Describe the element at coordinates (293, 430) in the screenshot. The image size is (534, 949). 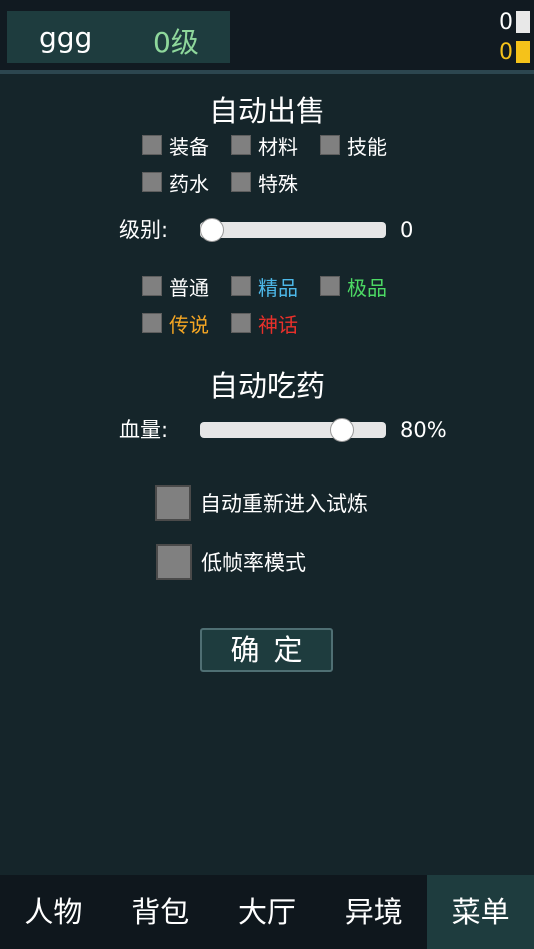
I see `hp-slider-track` at that location.